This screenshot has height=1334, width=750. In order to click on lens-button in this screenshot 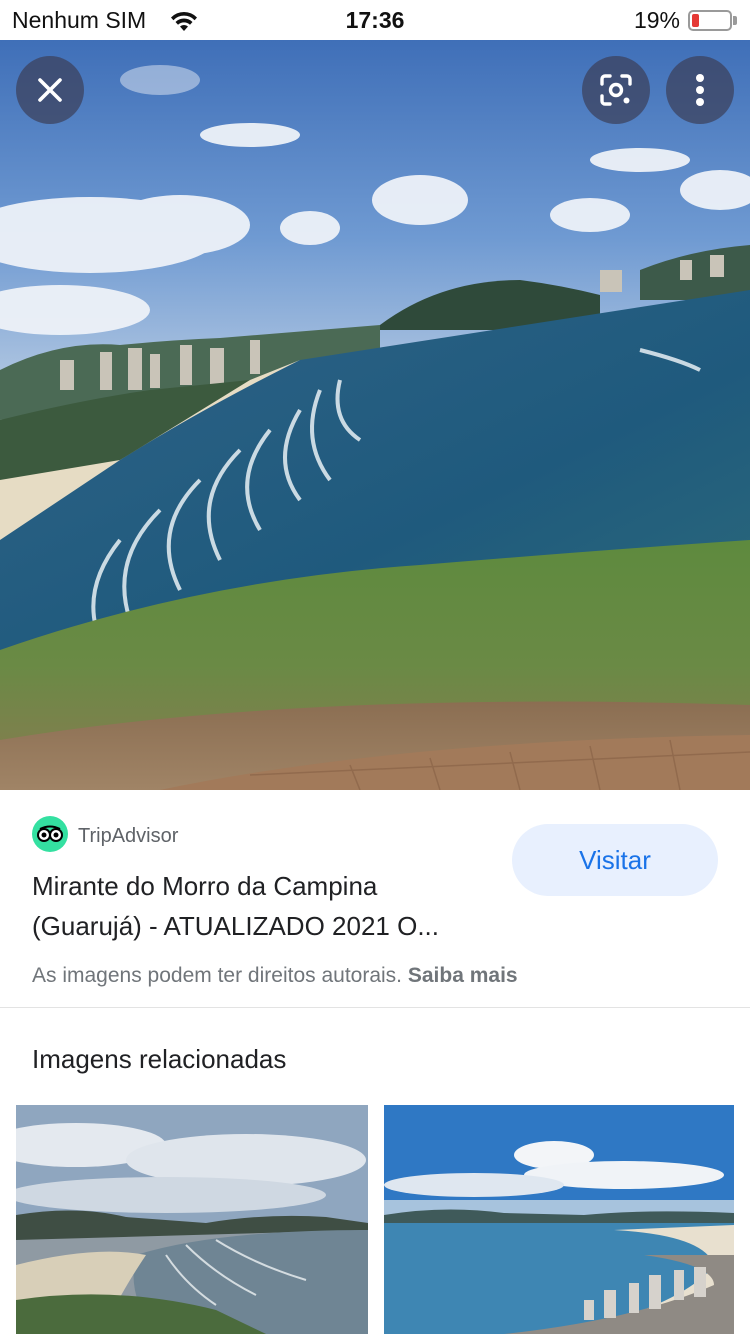, I will do `click(616, 90)`.